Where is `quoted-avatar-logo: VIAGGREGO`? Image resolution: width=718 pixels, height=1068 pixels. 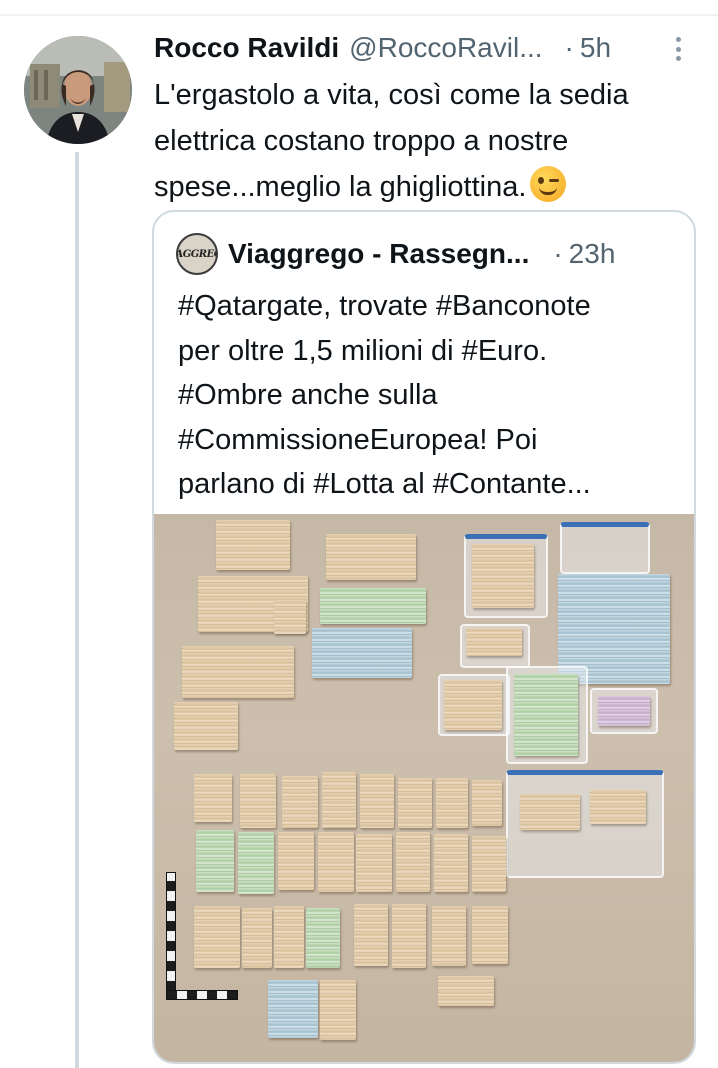 quoted-avatar-logo: VIAGGREGO is located at coordinates (197, 254).